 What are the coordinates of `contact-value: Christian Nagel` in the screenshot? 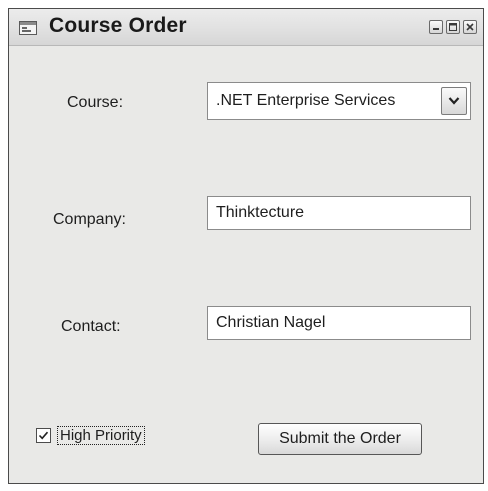 It's located at (271, 322).